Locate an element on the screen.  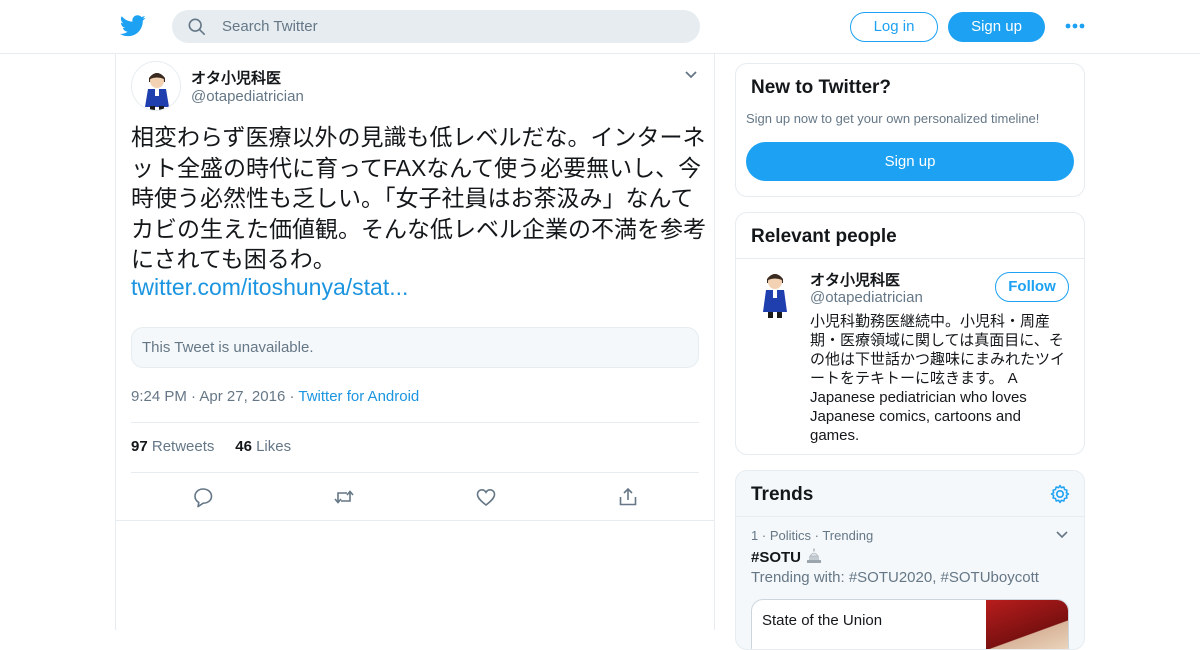
search-icon is located at coordinates (197, 27).